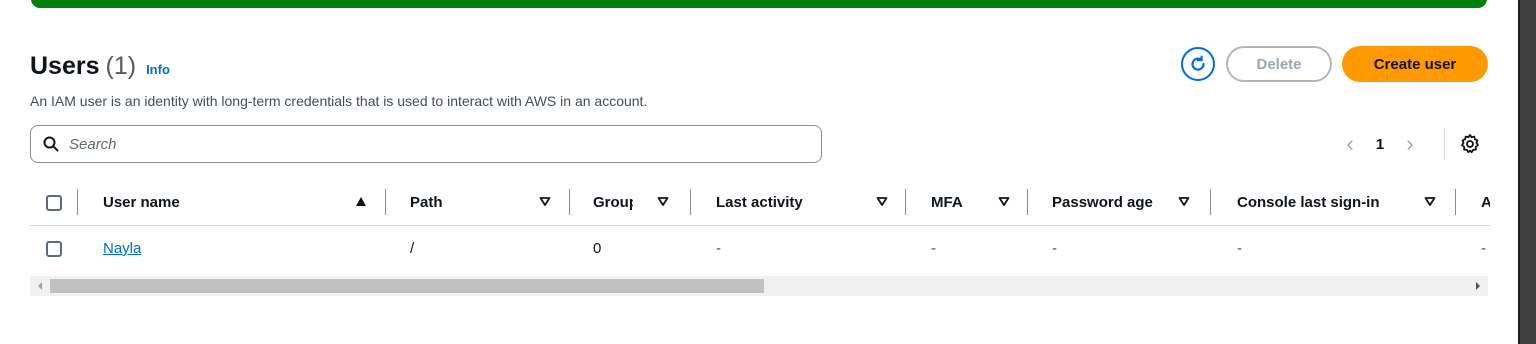  I want to click on groups-cell: 0, so click(597, 248).